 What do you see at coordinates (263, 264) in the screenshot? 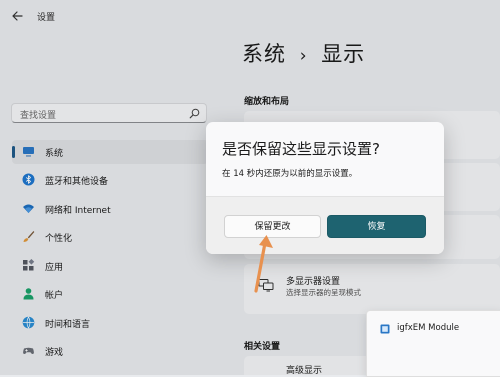
I see `annotation-arrow-icon` at bounding box center [263, 264].